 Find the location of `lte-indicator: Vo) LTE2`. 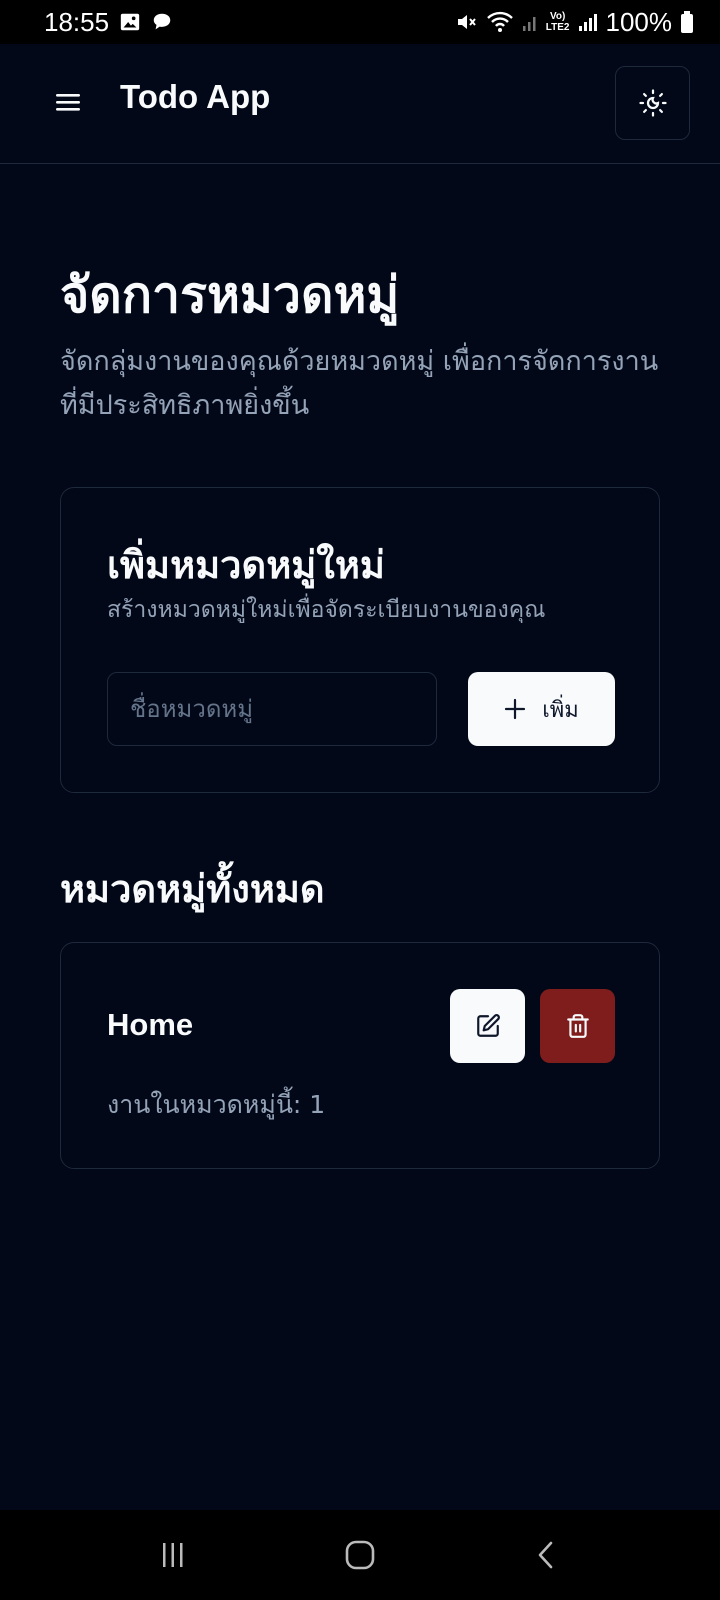

lte-indicator: Vo) LTE2 is located at coordinates (557, 22).